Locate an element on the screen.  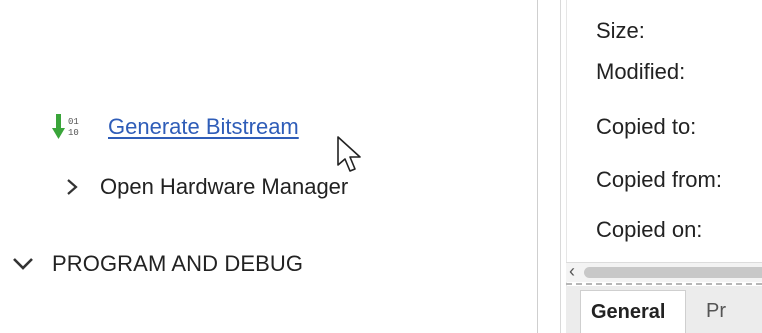
tab-properties-label: Pr is located at coordinates (716, 311).